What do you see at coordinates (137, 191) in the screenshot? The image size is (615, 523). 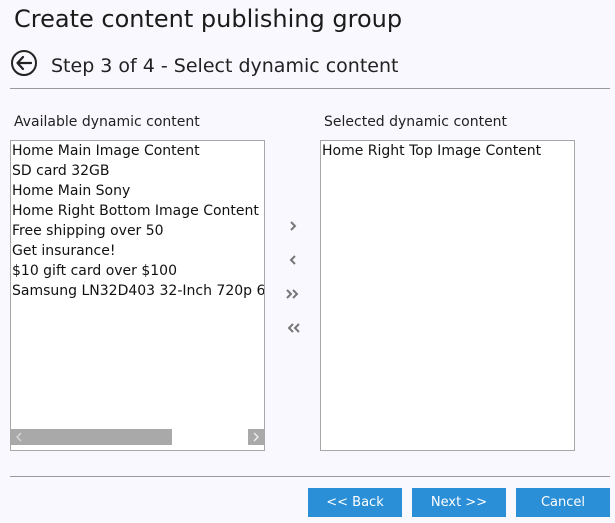 I see `list-item: Home Main Sony` at bounding box center [137, 191].